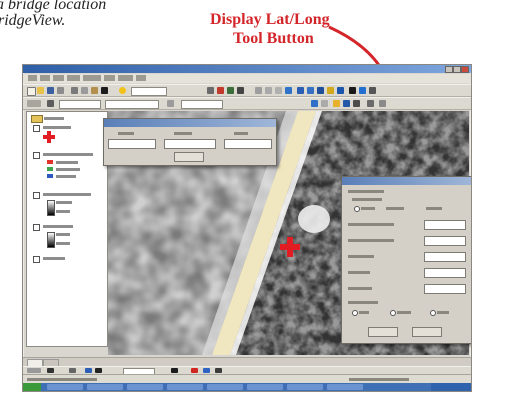  Describe the element at coordinates (346, 103) in the screenshot. I see `swipe-icon` at that location.